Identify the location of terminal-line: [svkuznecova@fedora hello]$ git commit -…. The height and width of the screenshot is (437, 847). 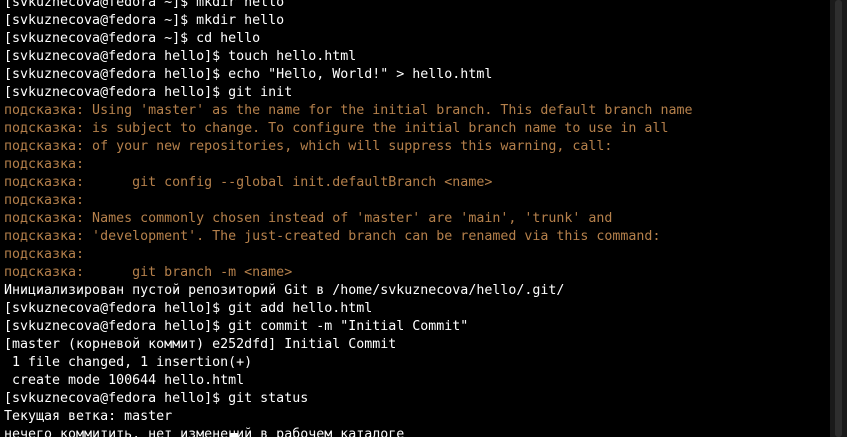
(236, 326).